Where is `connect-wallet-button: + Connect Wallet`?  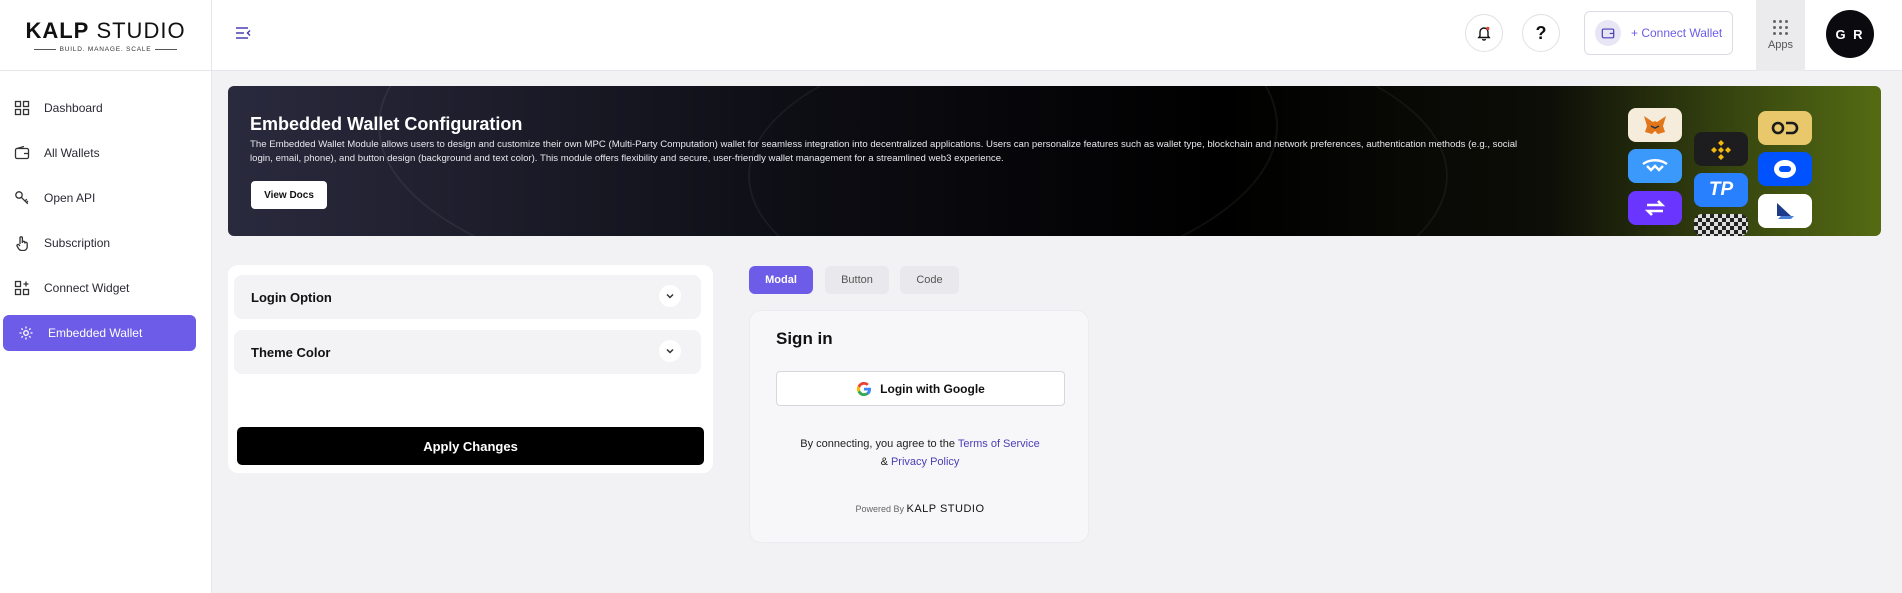
connect-wallet-button: + Connect Wallet is located at coordinates (1658, 33).